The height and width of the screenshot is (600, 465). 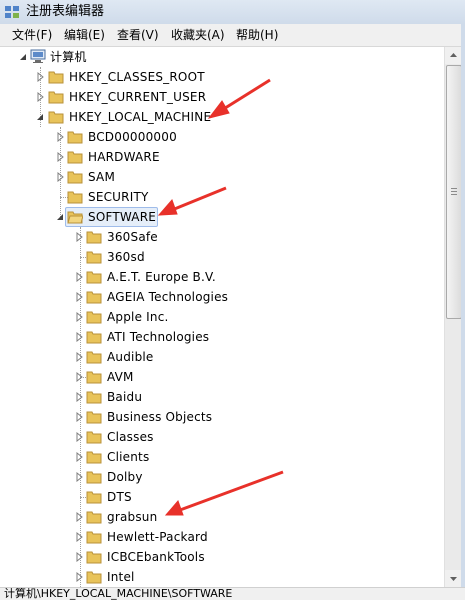 What do you see at coordinates (220, 397) in the screenshot?
I see `tree-node-software-child: Baidu` at bounding box center [220, 397].